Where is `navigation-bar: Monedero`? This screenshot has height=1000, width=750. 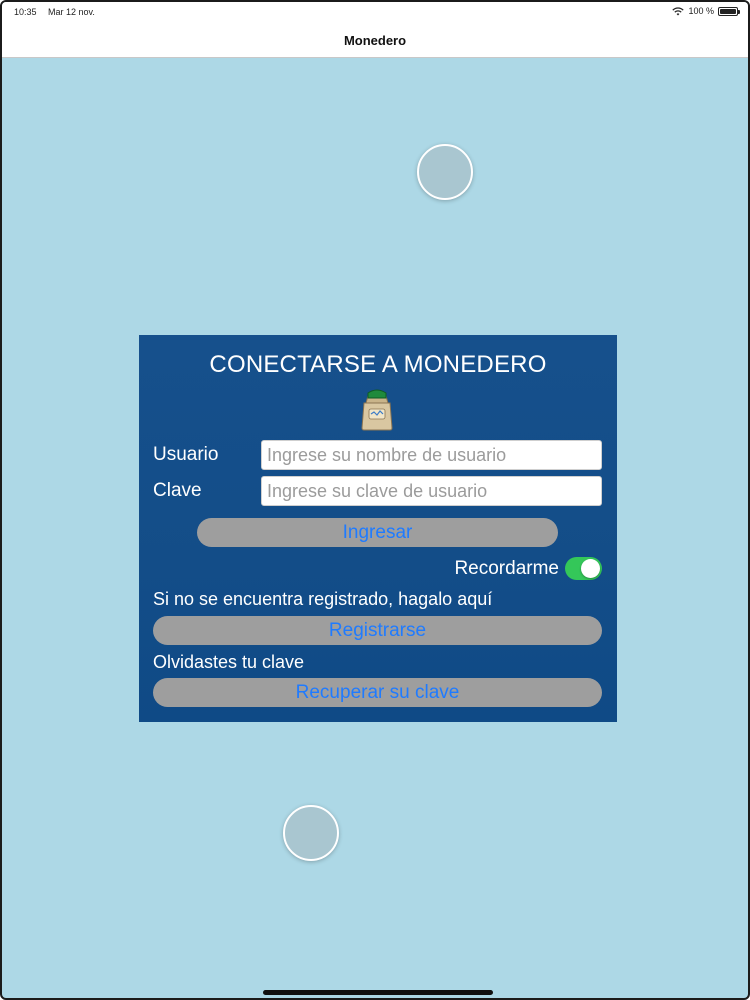
navigation-bar: Monedero is located at coordinates (375, 41).